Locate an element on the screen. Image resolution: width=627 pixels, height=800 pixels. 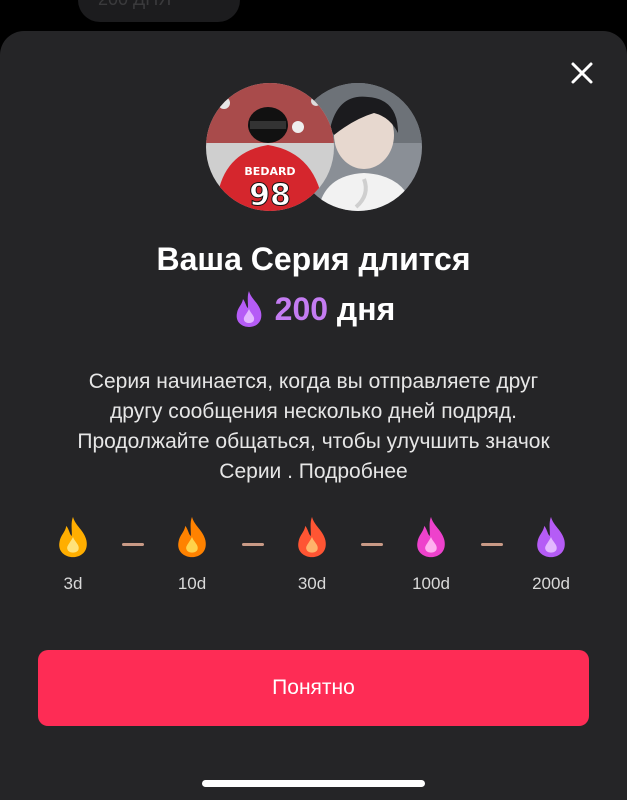
avatar-user: BEDARD 98 is located at coordinates (270, 147).